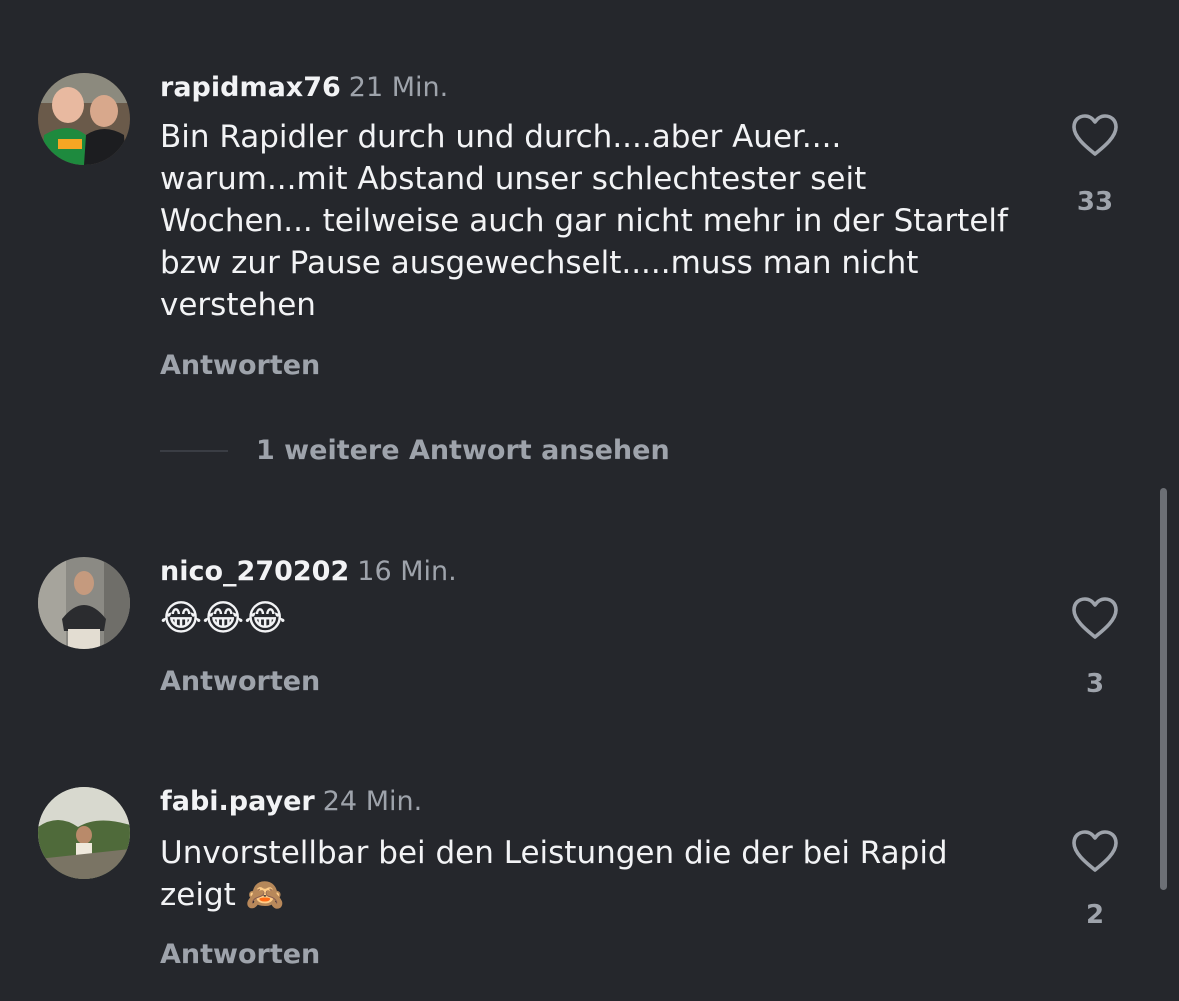 The height and width of the screenshot is (1001, 1179). What do you see at coordinates (398, 87) in the screenshot?
I see `timestamp: 21 Min.` at bounding box center [398, 87].